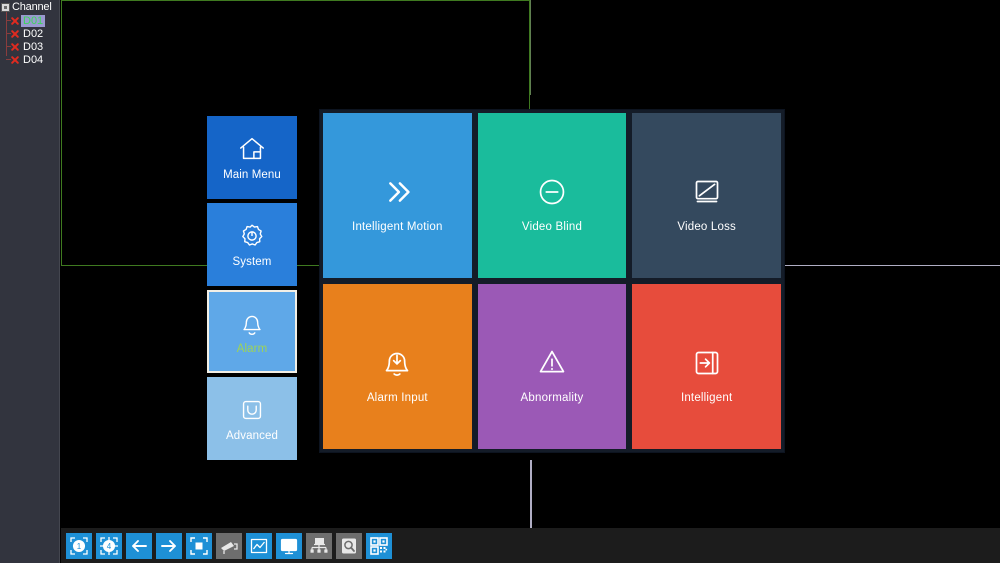  I want to click on channel-sidebar: Channel D01 D02 D03 D04, so click(30, 281).